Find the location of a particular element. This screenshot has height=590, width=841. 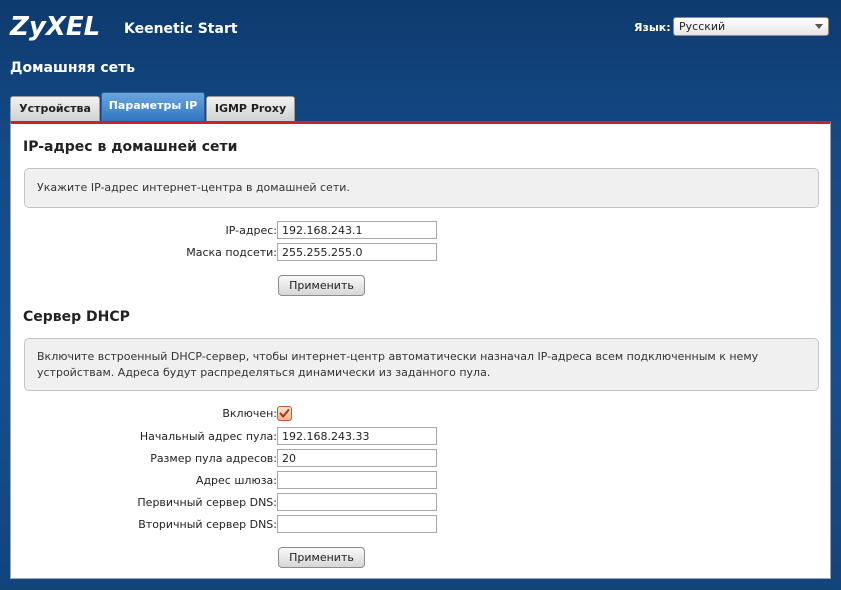

zyxel-logo: ZyXEL is located at coordinates (55, 27).